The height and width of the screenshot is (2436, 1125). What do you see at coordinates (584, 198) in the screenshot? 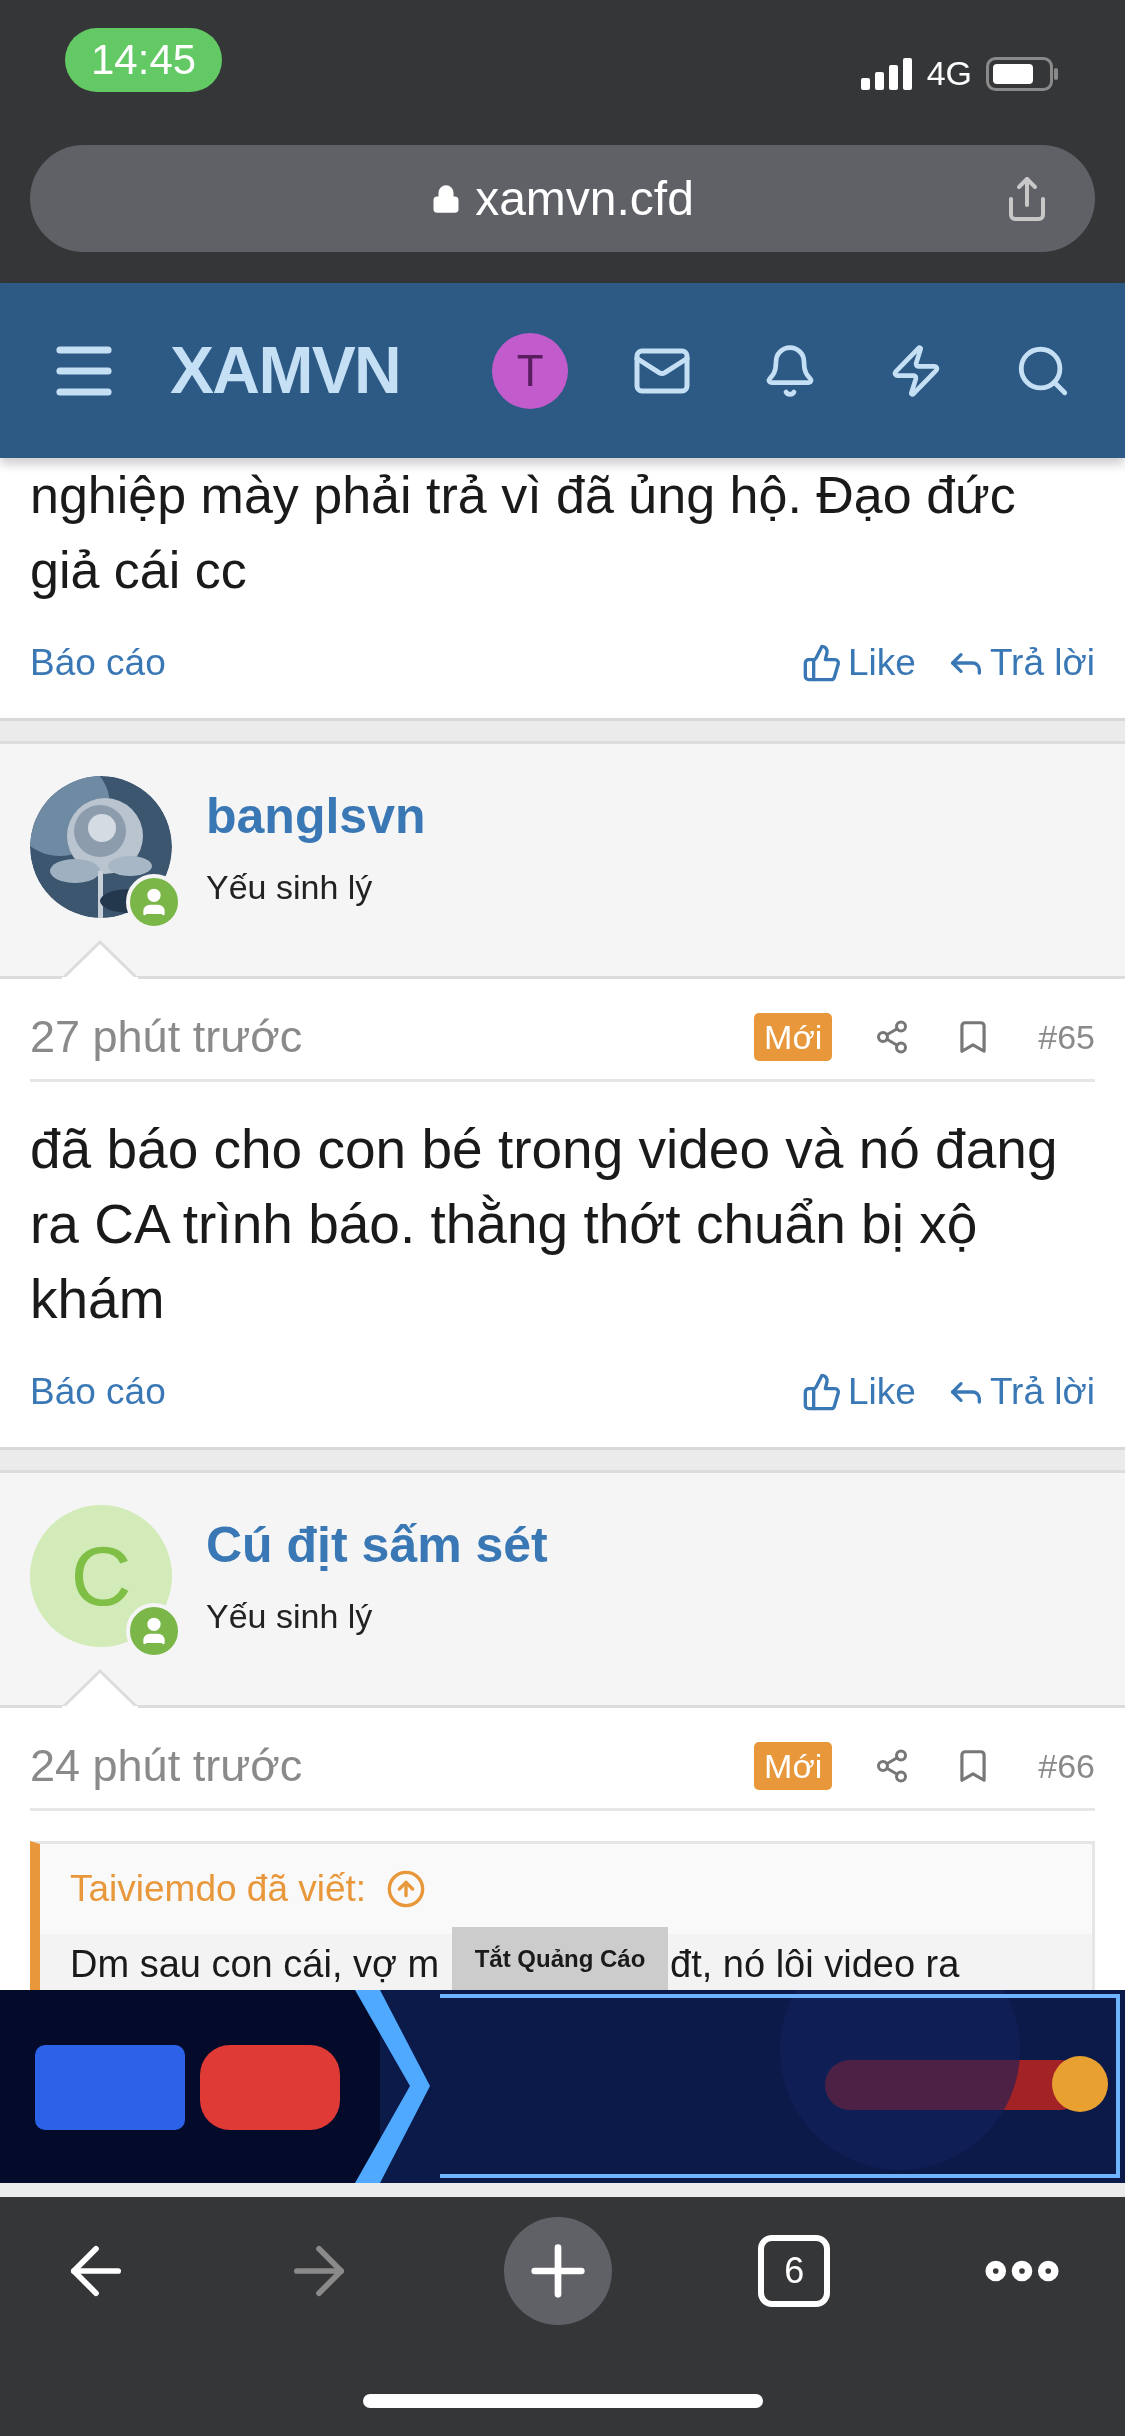
I see `url-text: xamvn.cfd` at bounding box center [584, 198].